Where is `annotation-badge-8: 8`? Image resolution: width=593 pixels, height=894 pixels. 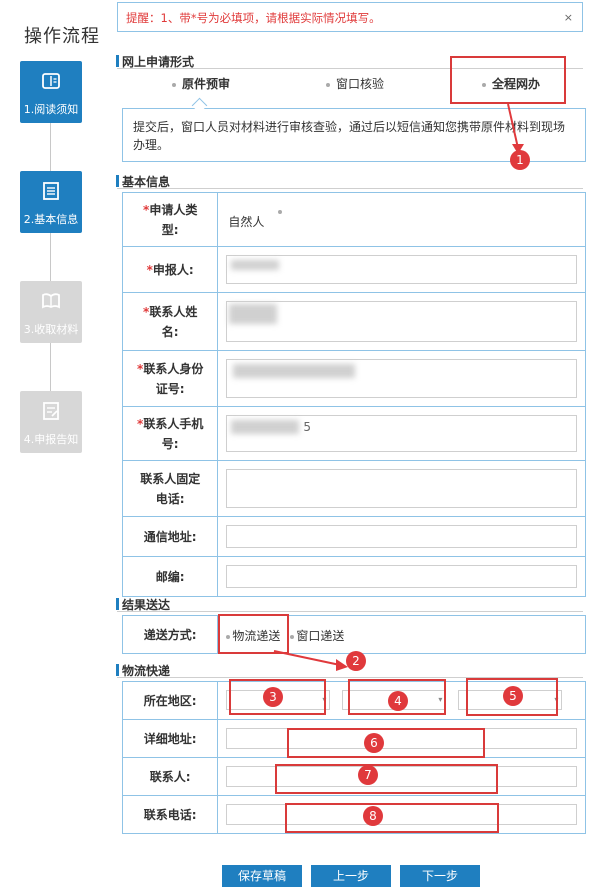 annotation-badge-8: 8 is located at coordinates (373, 816).